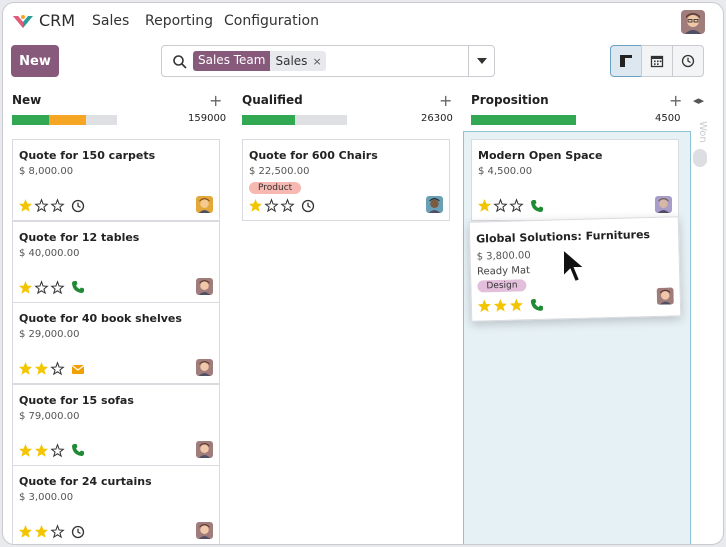  What do you see at coordinates (76, 400) in the screenshot?
I see `card-title: Quote for 15 sofas` at bounding box center [76, 400].